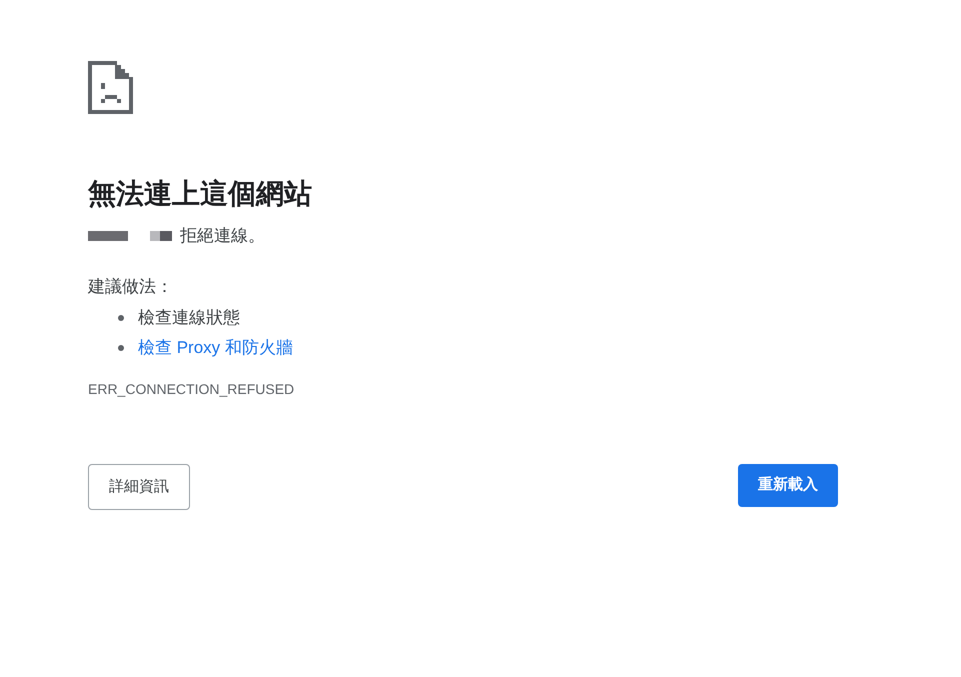 This screenshot has width=961, height=677. Describe the element at coordinates (222, 236) in the screenshot. I see `error-message: 拒絕連線。` at that location.